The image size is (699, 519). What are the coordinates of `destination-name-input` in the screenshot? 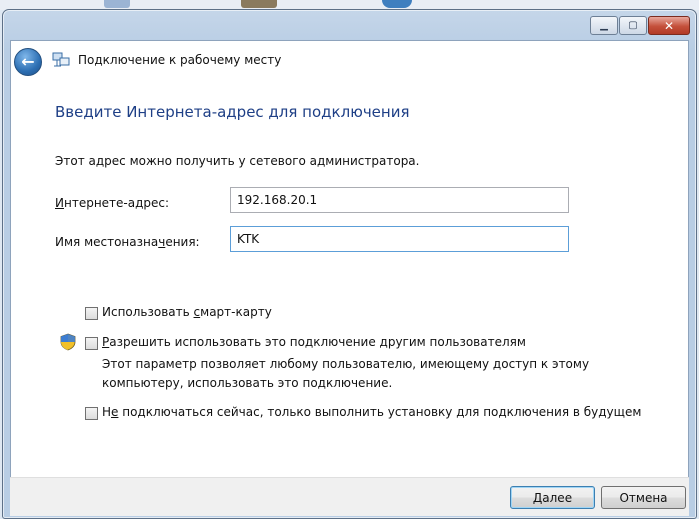 It's located at (399, 239).